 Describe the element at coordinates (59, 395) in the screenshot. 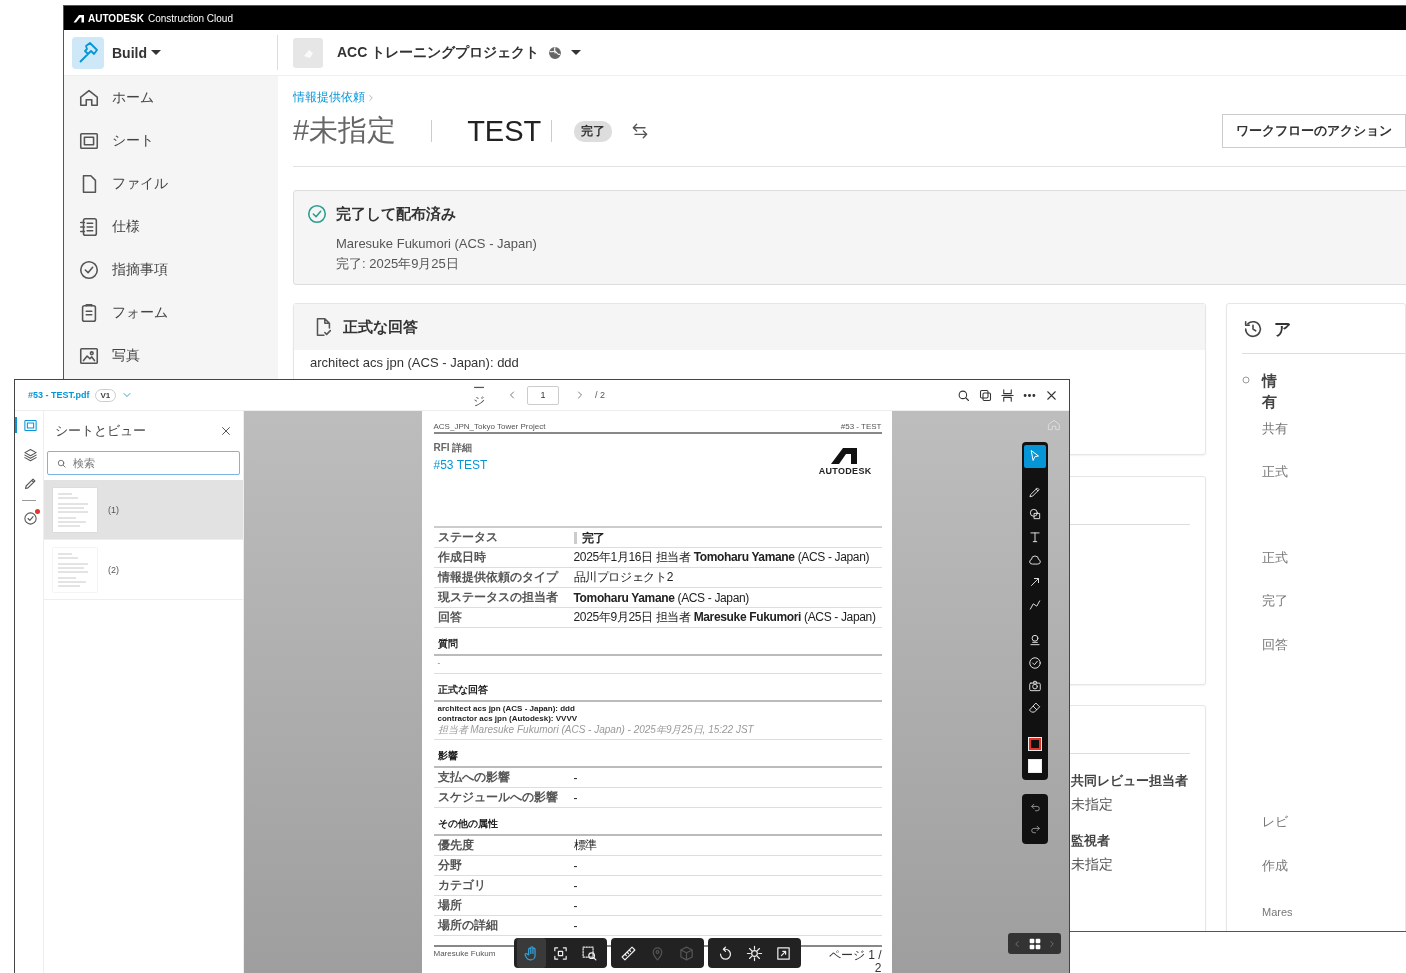

I see `file-name: #53 - TEST.pdf` at that location.